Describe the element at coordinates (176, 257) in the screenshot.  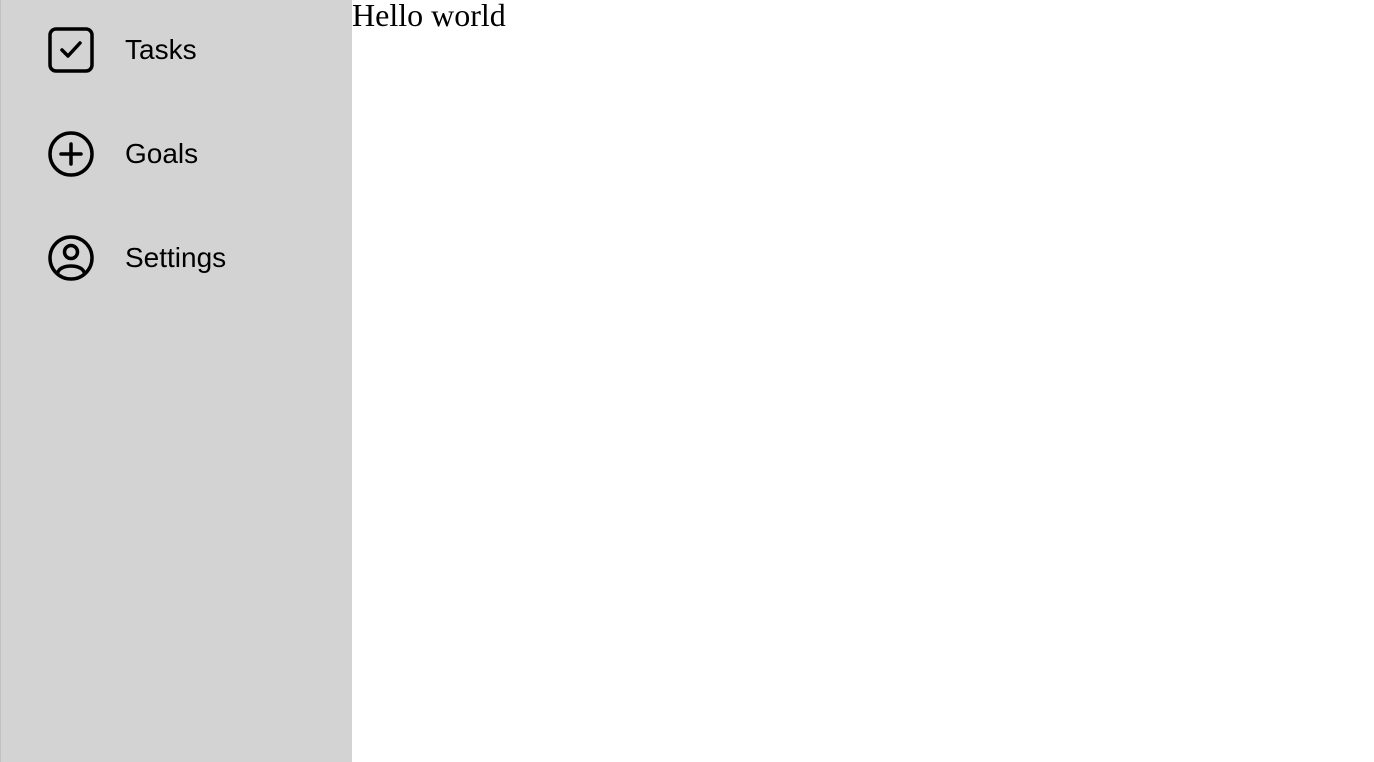
I see `sidebar-item-label: Settings` at that location.